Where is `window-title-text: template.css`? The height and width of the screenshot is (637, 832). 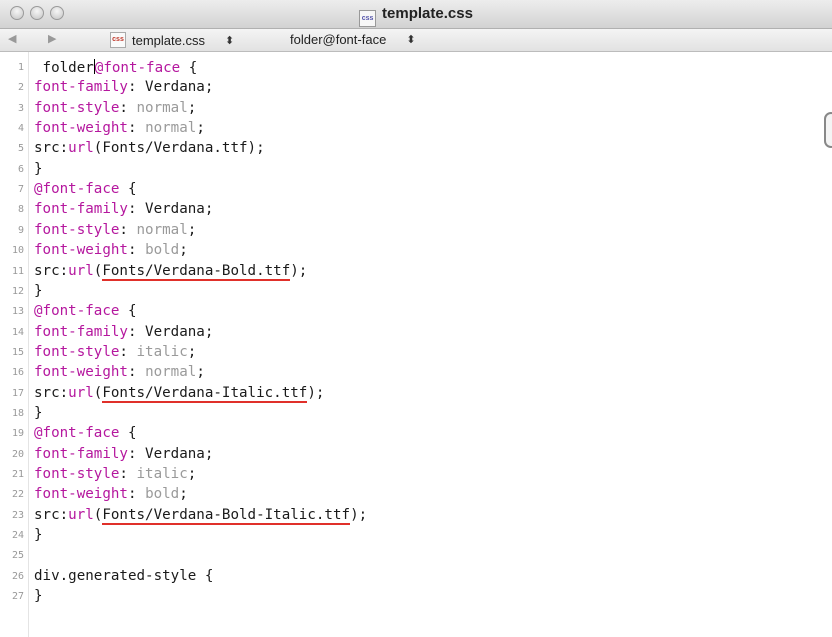 window-title-text: template.css is located at coordinates (427, 13).